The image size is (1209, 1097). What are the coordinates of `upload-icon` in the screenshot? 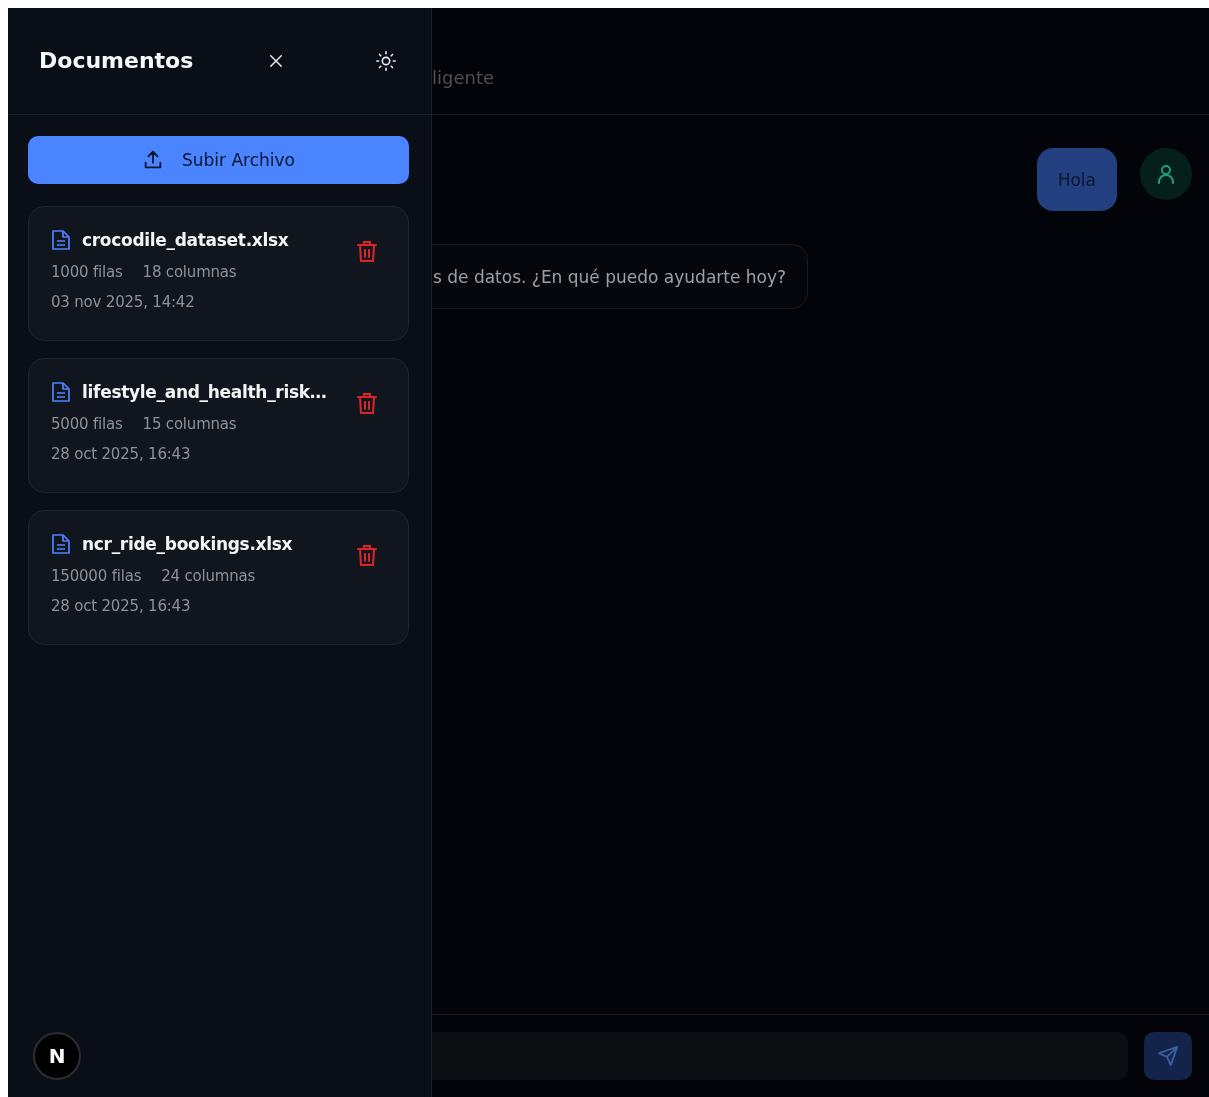 It's located at (153, 160).